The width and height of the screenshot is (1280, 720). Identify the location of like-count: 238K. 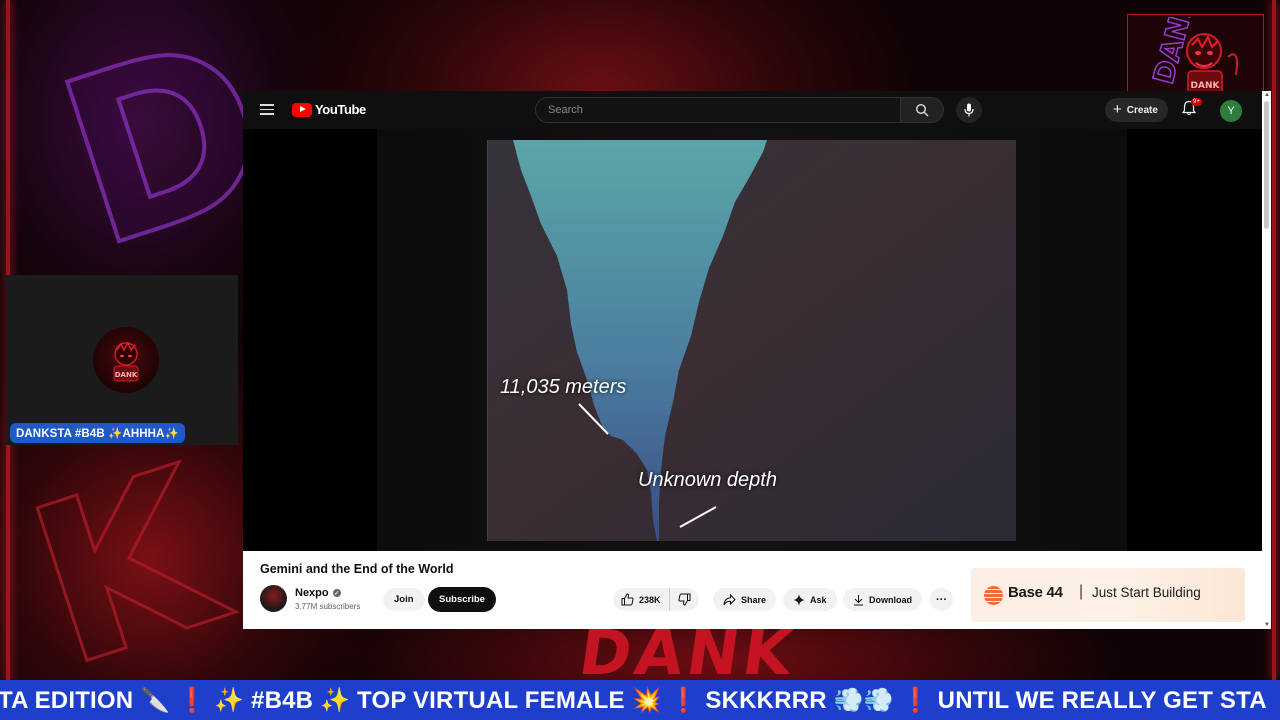
(650, 599).